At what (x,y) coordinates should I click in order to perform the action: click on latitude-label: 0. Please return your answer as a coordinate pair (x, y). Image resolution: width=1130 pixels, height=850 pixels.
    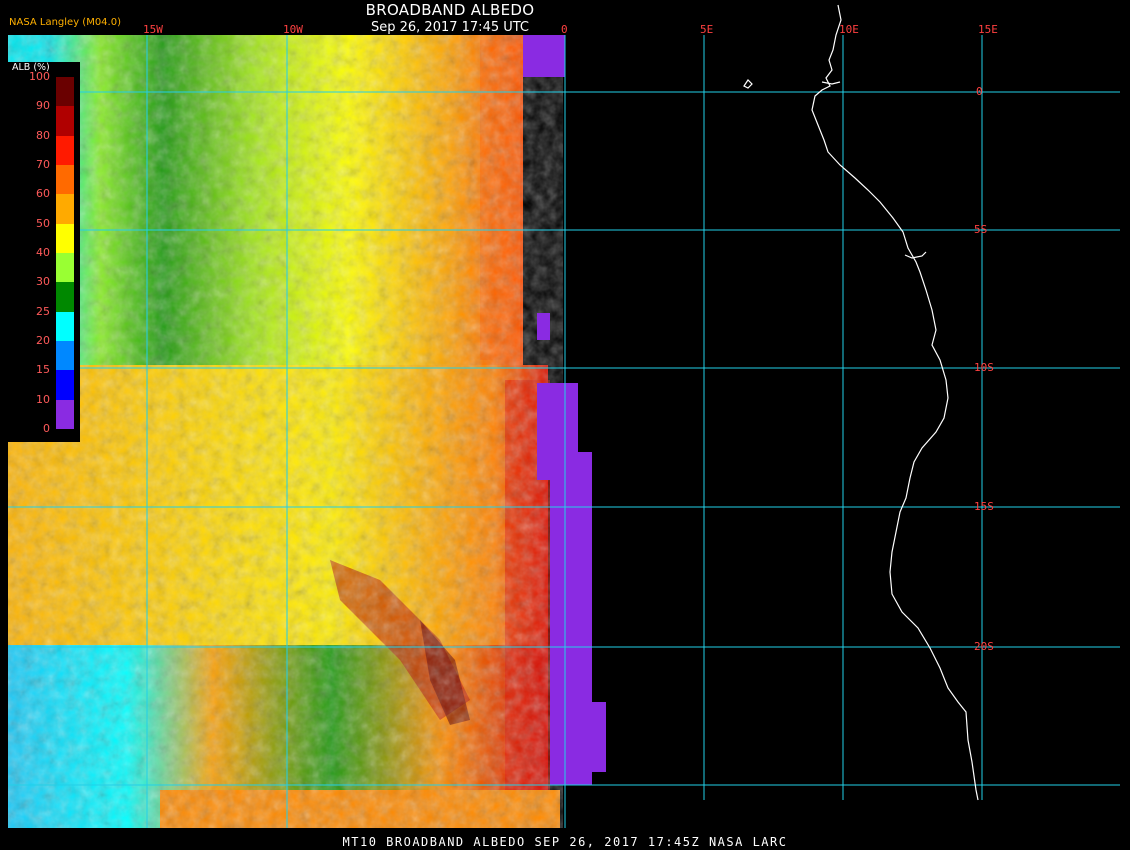
    Looking at the image, I should click on (979, 91).